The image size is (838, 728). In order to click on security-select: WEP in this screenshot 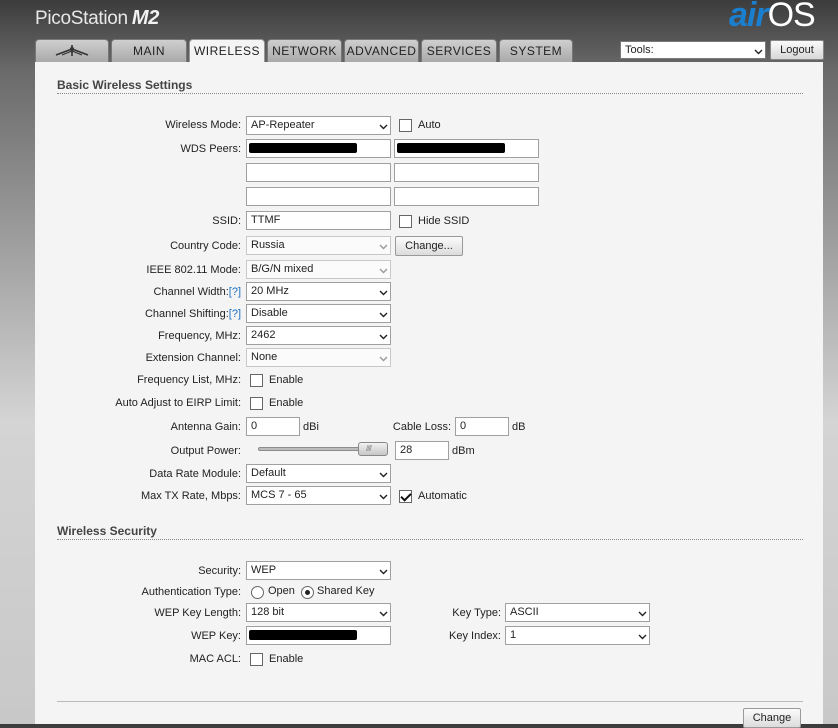, I will do `click(318, 570)`.